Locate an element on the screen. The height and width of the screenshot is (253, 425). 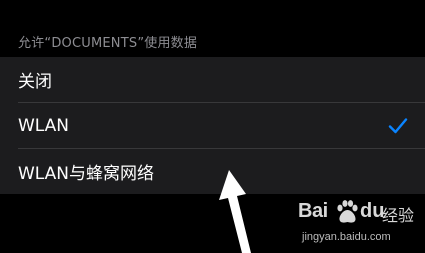
watermark-logo-row: Bai du 经验 is located at coordinates (359, 213).